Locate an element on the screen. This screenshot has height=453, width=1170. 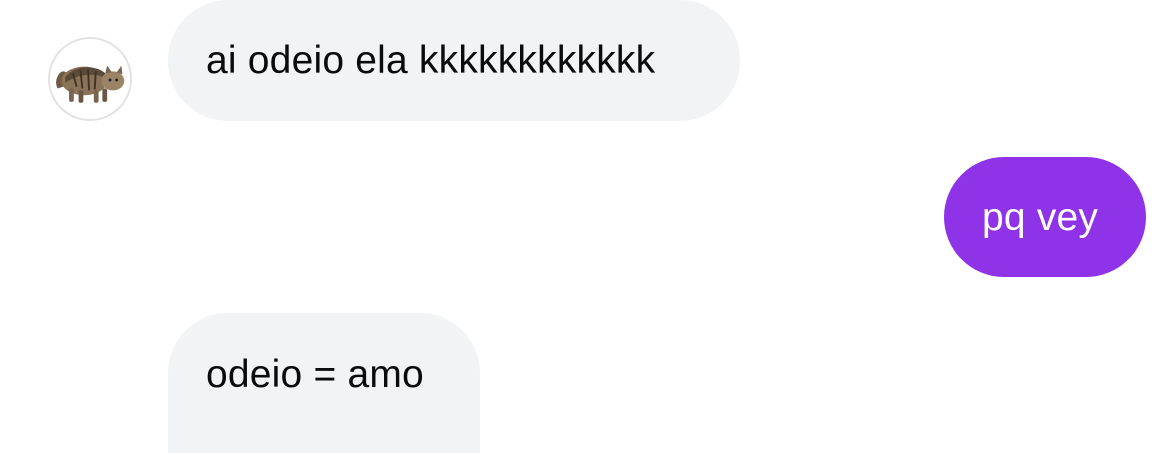
incoming-message-bubble: ai odeio ela kkkkkkkkkkkk is located at coordinates (454, 60).